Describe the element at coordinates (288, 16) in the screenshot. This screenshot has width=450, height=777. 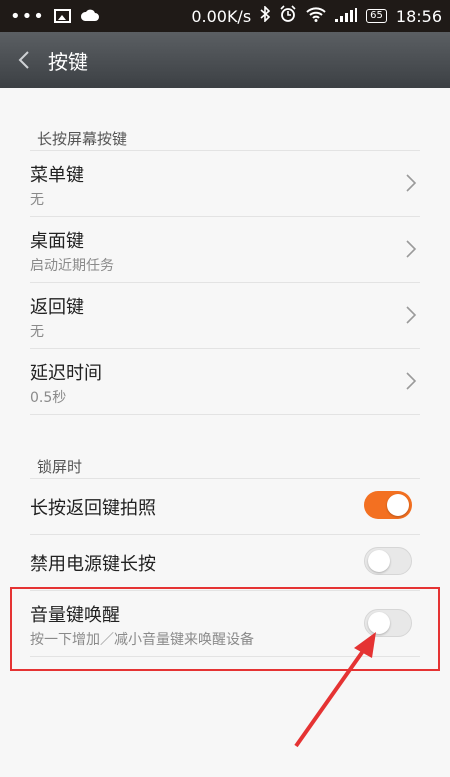
I see `alarm-icon` at that location.